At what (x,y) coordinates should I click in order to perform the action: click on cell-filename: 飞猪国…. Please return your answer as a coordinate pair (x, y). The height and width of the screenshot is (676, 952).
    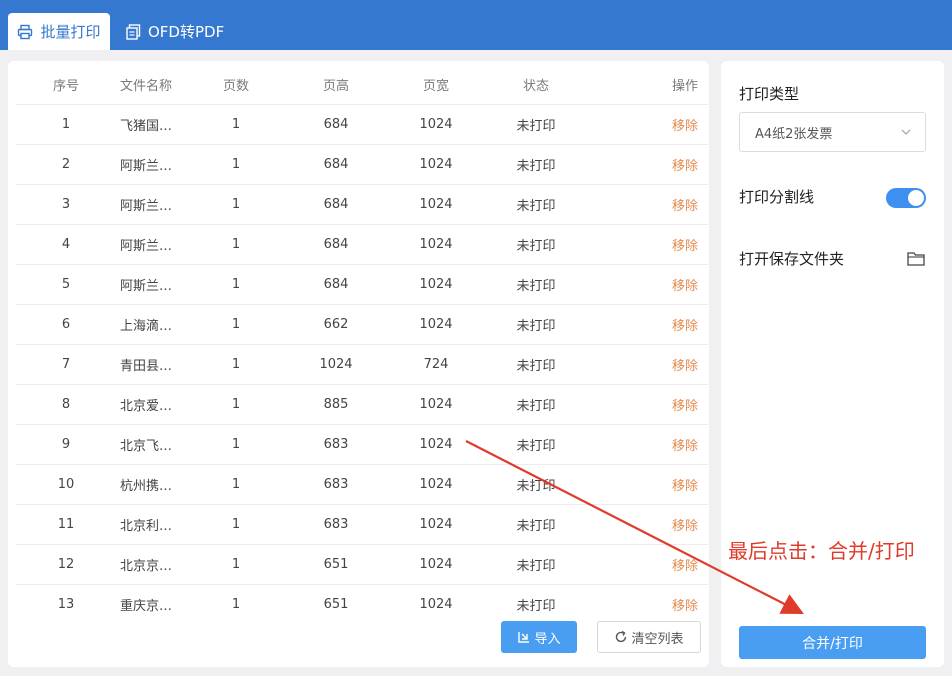
    Looking at the image, I should click on (146, 126).